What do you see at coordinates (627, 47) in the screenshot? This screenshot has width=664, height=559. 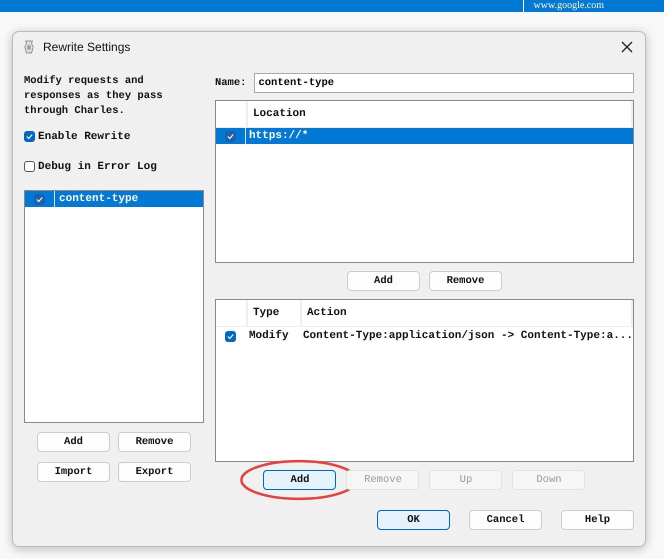 I see `close-icon` at bounding box center [627, 47].